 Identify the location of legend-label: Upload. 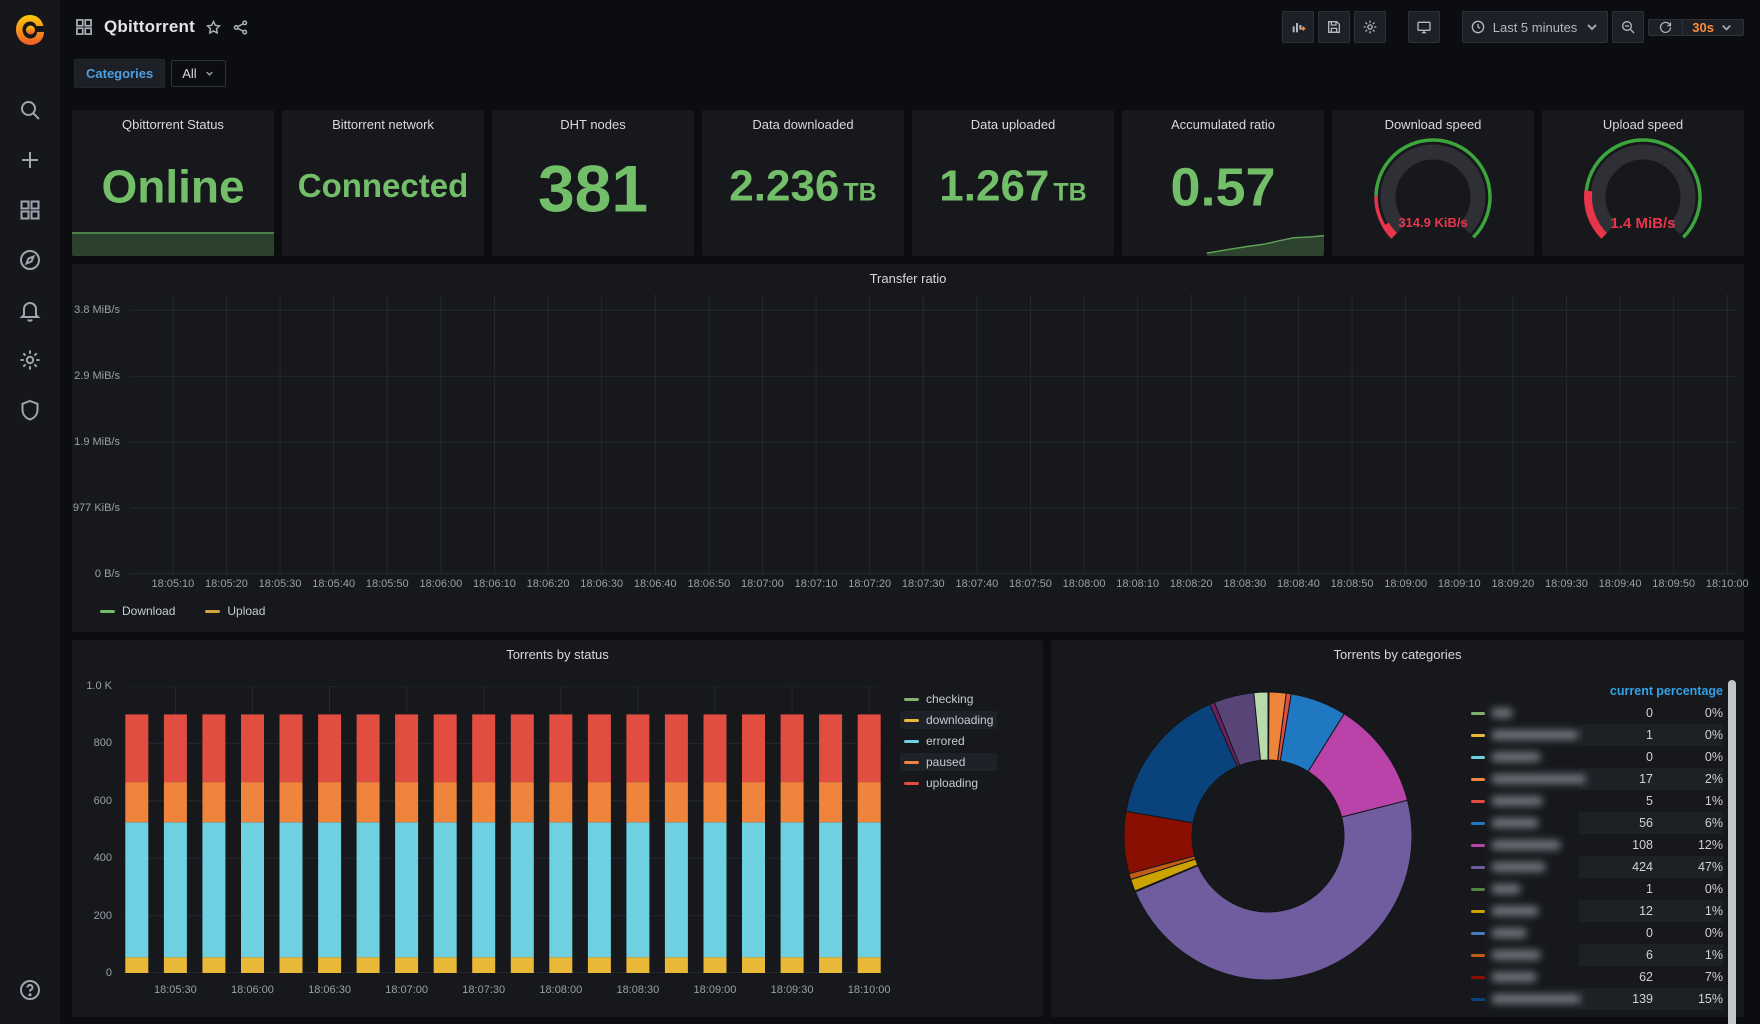
(246, 611).